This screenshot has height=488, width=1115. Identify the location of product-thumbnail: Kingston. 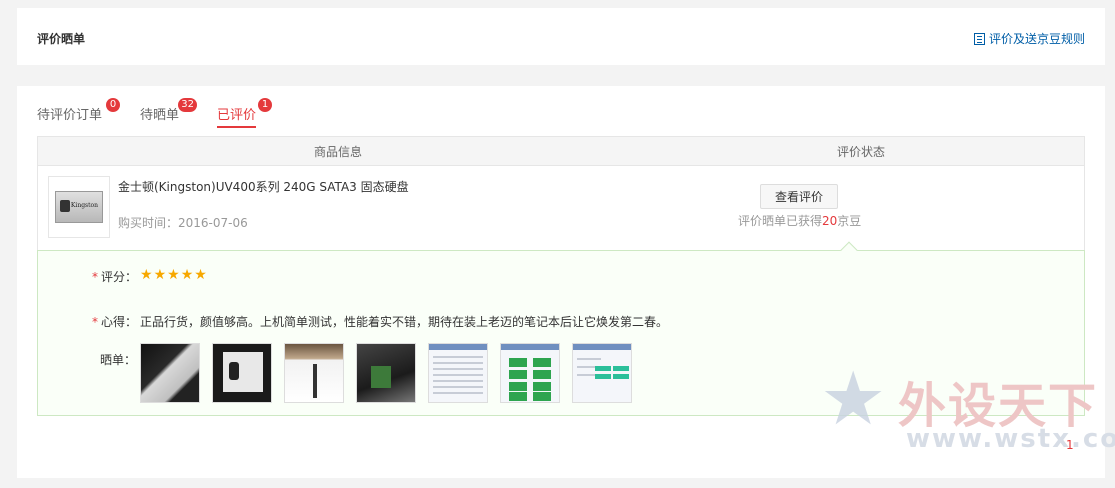
(79, 207).